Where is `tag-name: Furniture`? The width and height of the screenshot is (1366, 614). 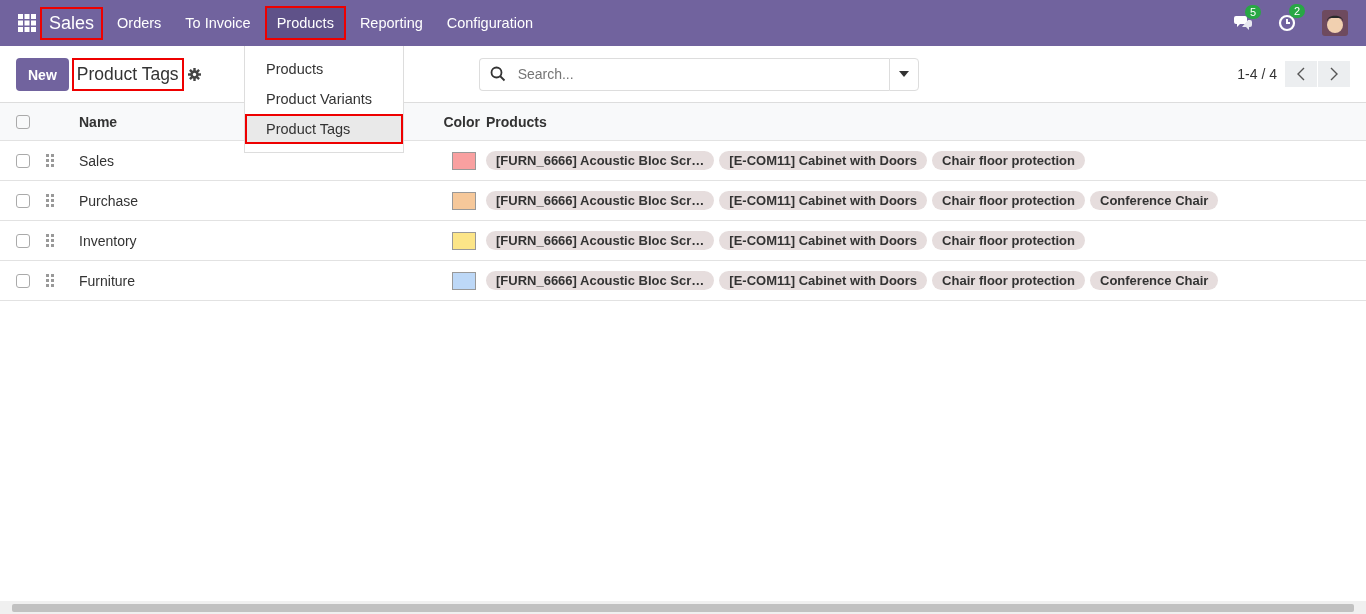 tag-name: Furniture is located at coordinates (107, 280).